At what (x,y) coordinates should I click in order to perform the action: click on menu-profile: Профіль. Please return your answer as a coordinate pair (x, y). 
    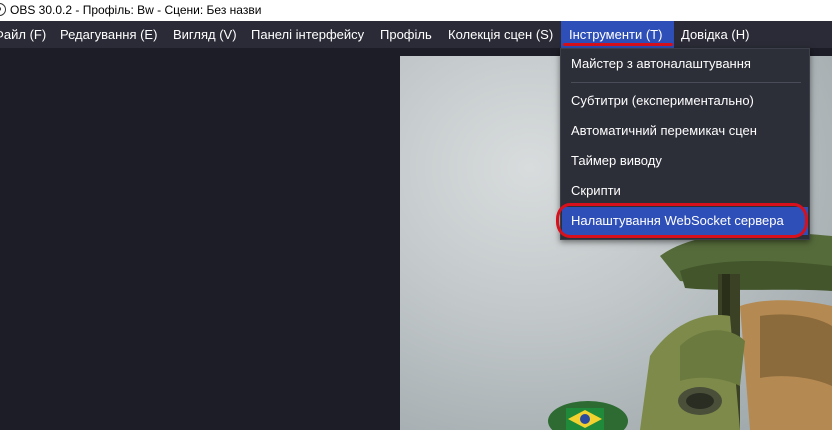
    Looking at the image, I should click on (406, 34).